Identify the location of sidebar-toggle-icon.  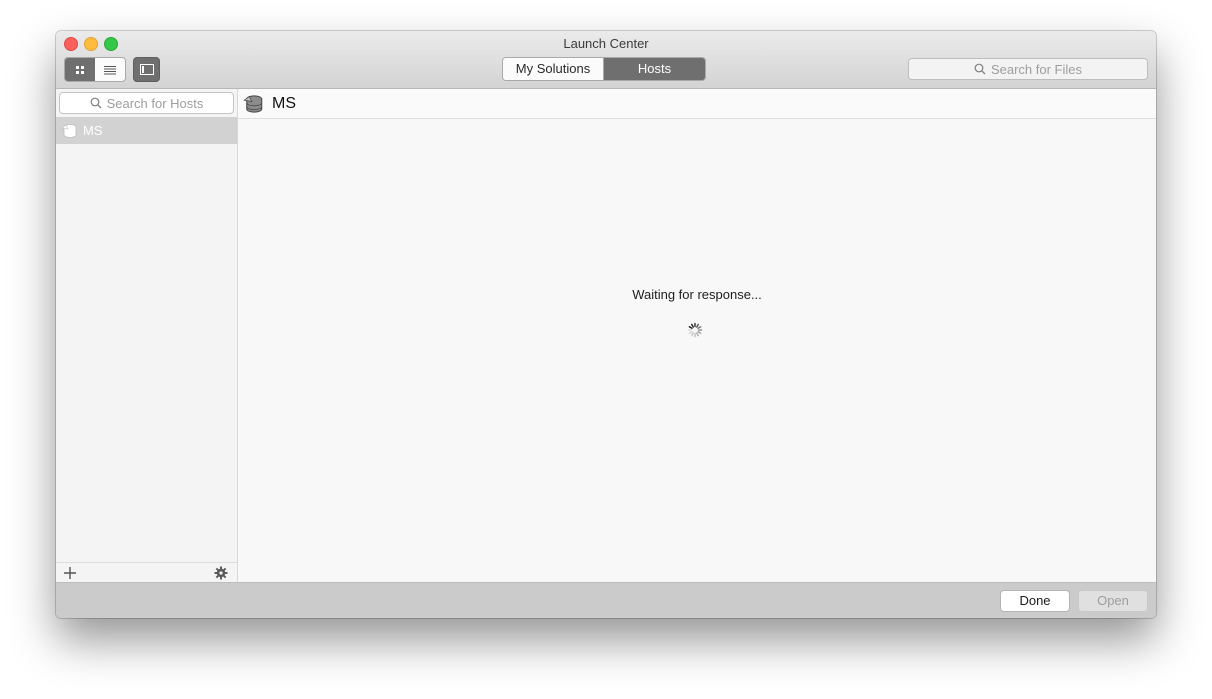
(146, 69).